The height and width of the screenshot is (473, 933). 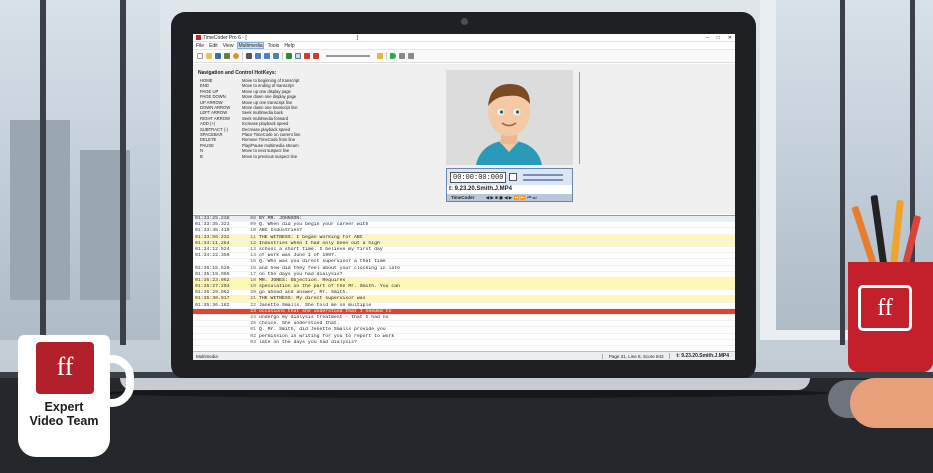 What do you see at coordinates (885, 308) in the screenshot?
I see `brand-logo: ff` at bounding box center [885, 308].